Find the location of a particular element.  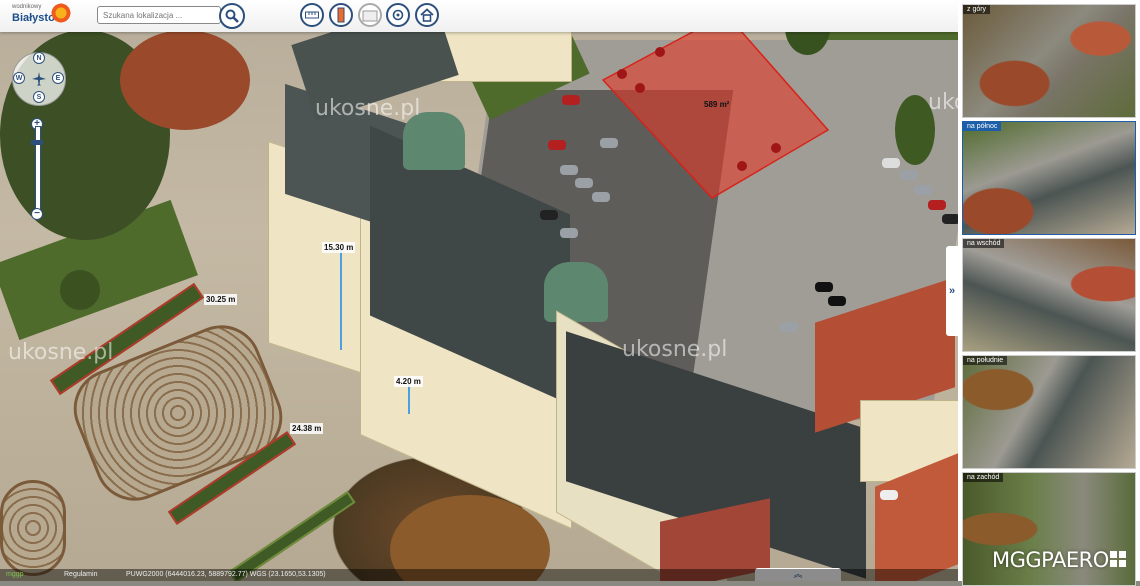

home-icon is located at coordinates (427, 15).